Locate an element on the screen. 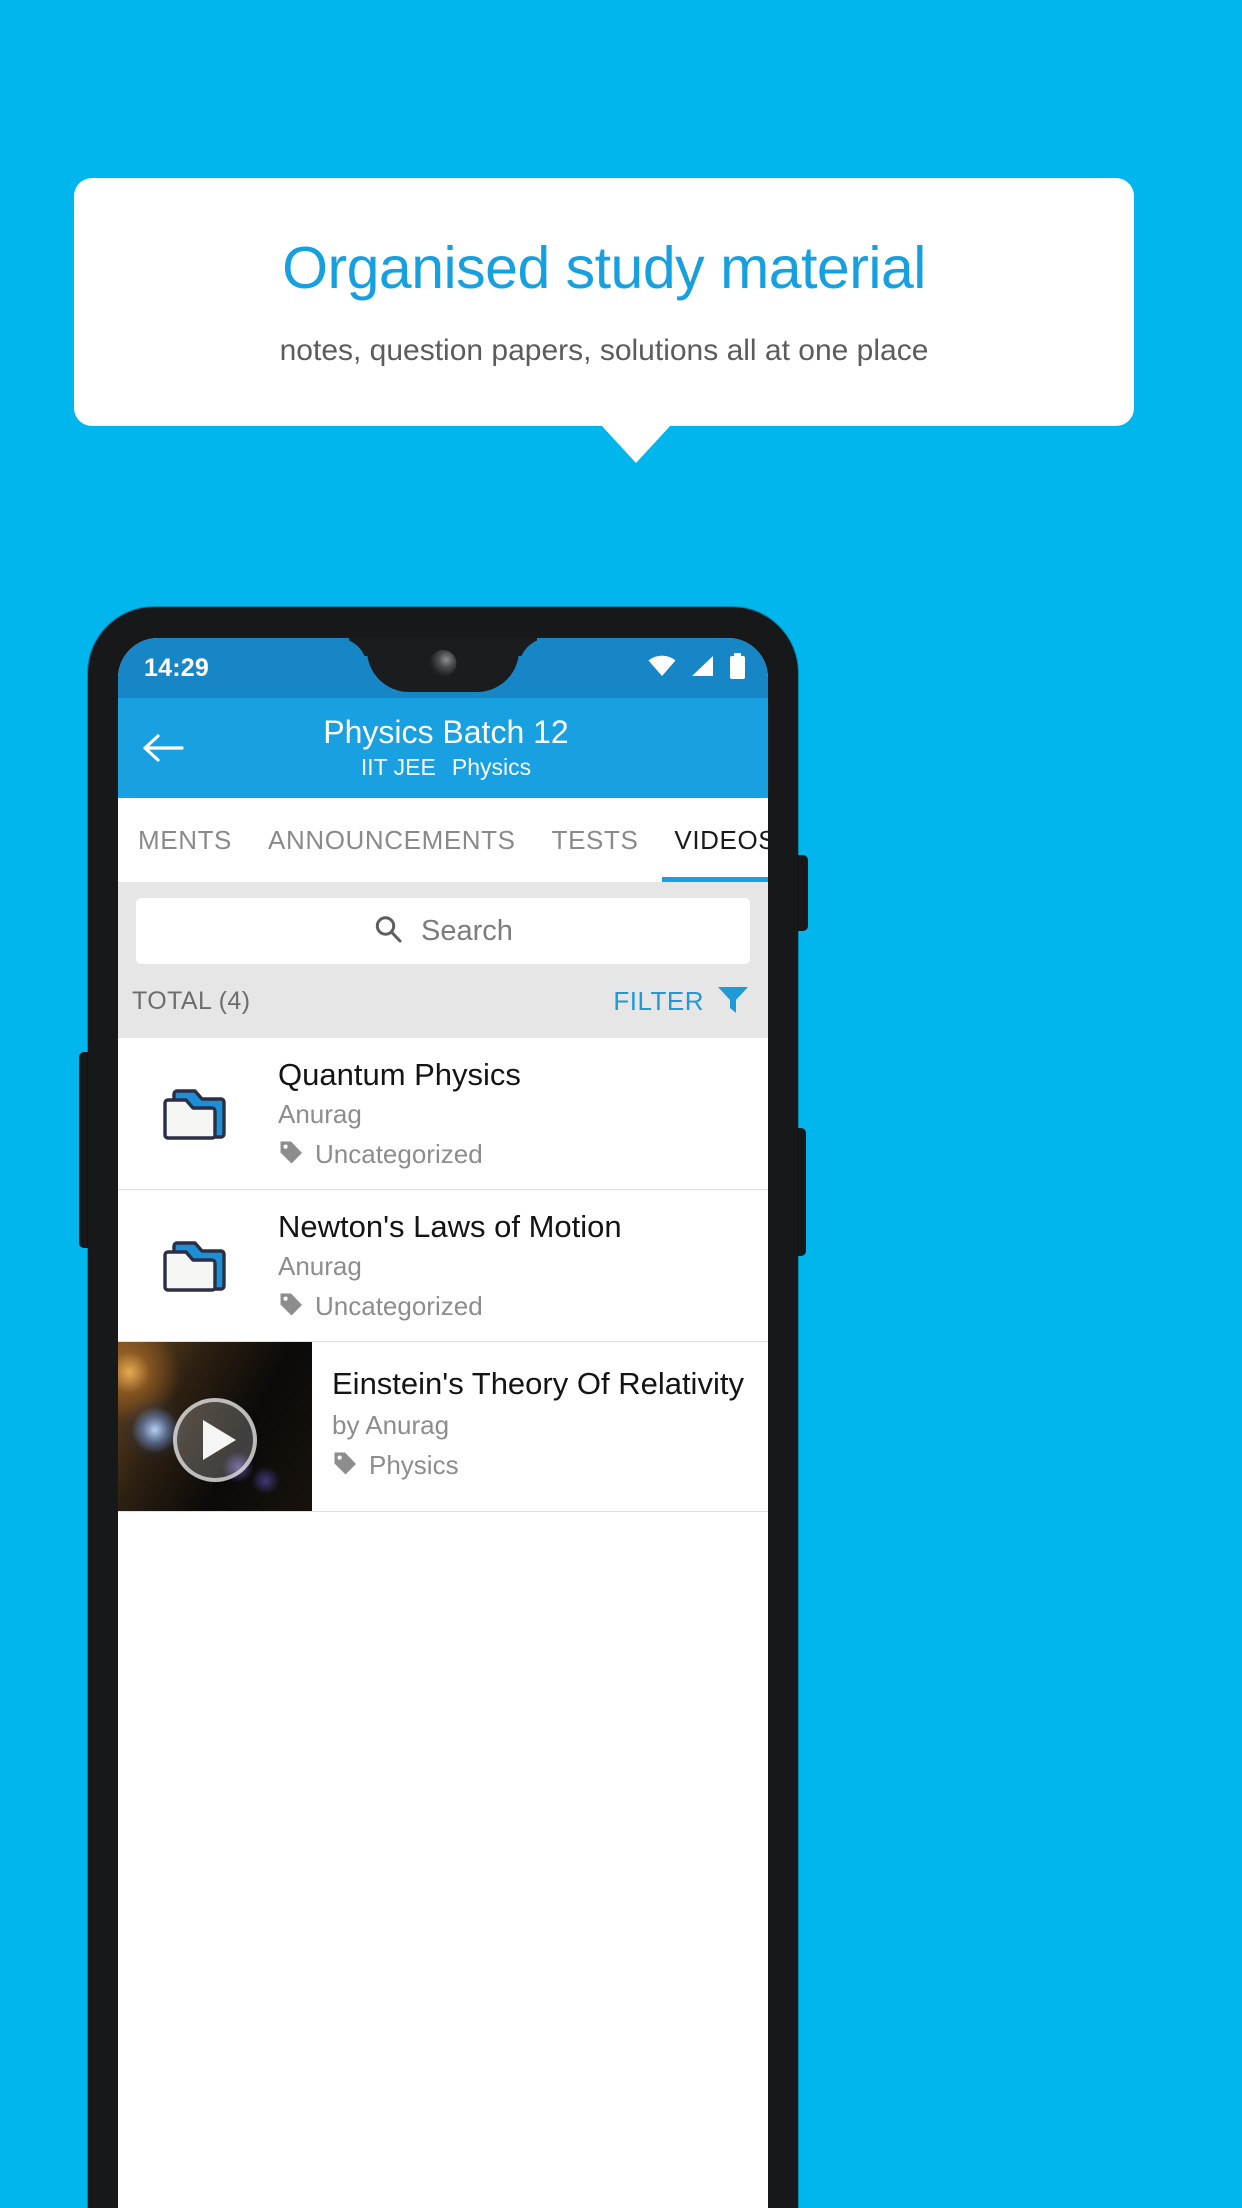  list-item-title: Einstein's Theory Of Relativity is located at coordinates (538, 1383).